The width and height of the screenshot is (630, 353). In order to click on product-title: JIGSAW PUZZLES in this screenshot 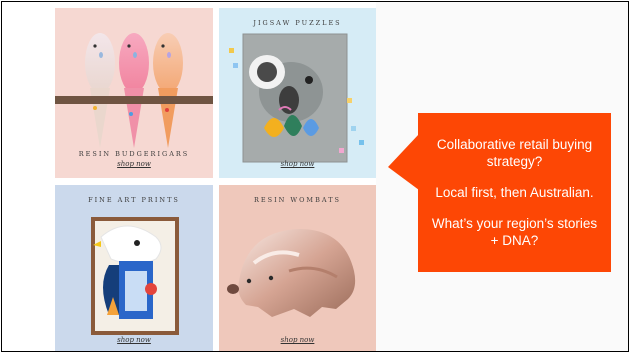, I will do `click(297, 23)`.